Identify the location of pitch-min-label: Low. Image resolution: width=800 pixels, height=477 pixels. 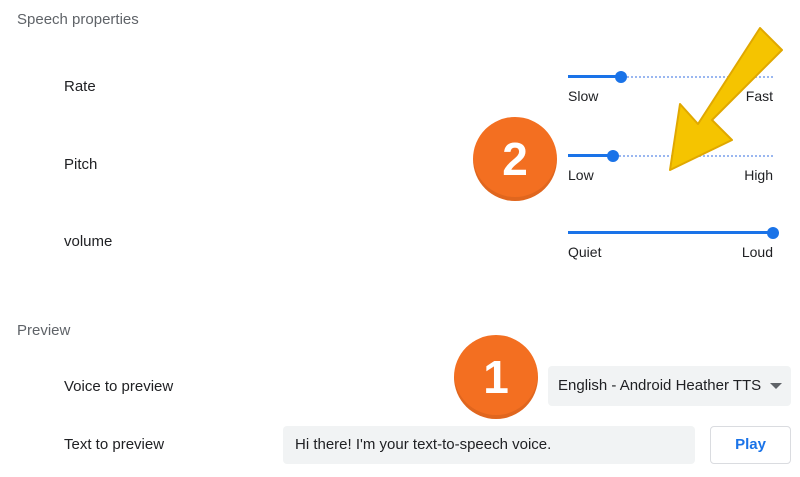
(581, 175).